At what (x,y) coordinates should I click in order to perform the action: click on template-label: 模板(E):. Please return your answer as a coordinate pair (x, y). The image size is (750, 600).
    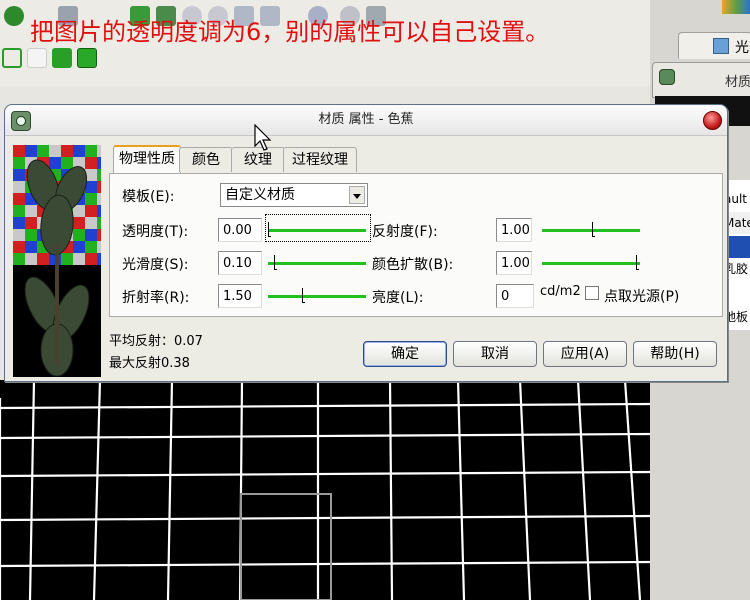
    Looking at the image, I should click on (148, 197).